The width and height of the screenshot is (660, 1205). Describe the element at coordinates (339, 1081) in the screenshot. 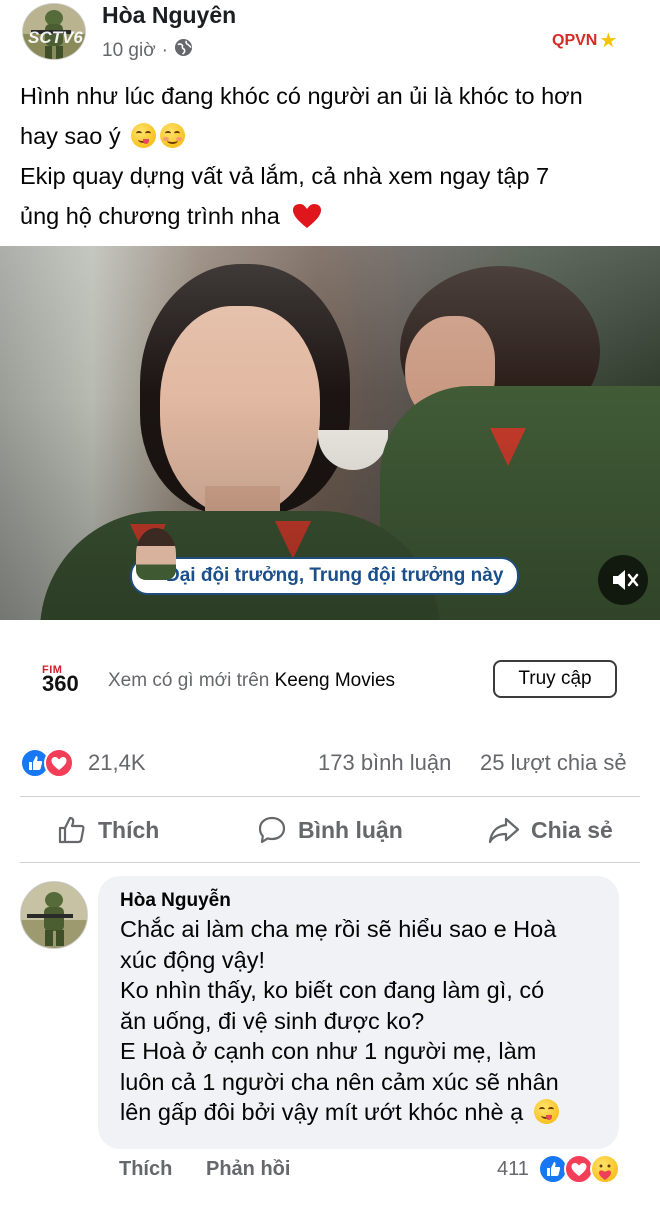

I see `comment-line: luôn cả 1 người cha nên cảm xúc sẽ nhân` at that location.